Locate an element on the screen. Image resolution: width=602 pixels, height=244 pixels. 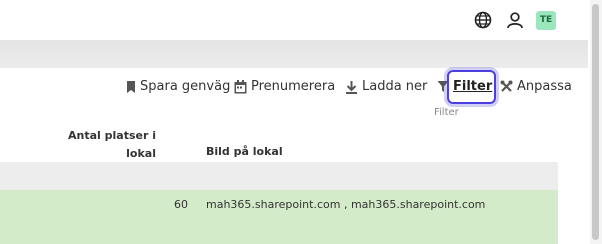
download-button: Ladda ner is located at coordinates (386, 86).